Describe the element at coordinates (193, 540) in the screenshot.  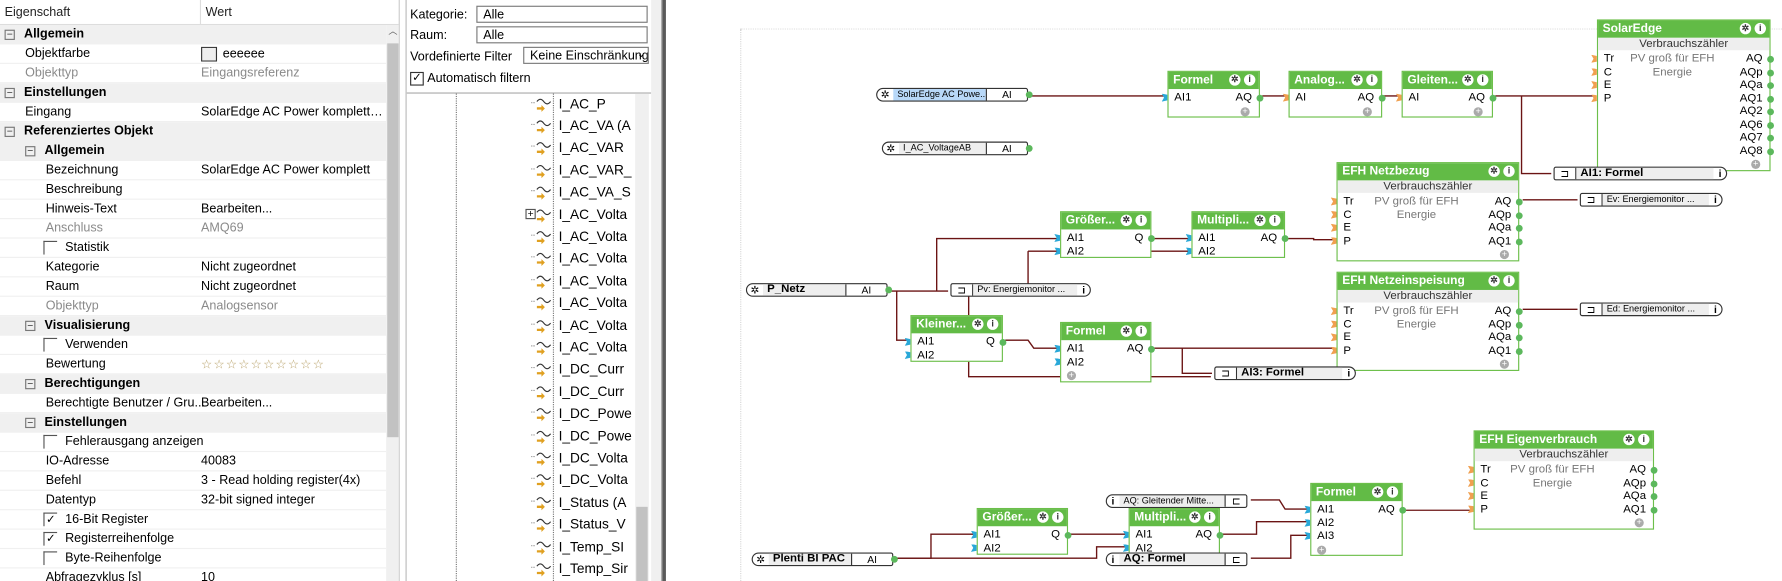
I see `property-row: ✓ Registerreihenfolge` at that location.